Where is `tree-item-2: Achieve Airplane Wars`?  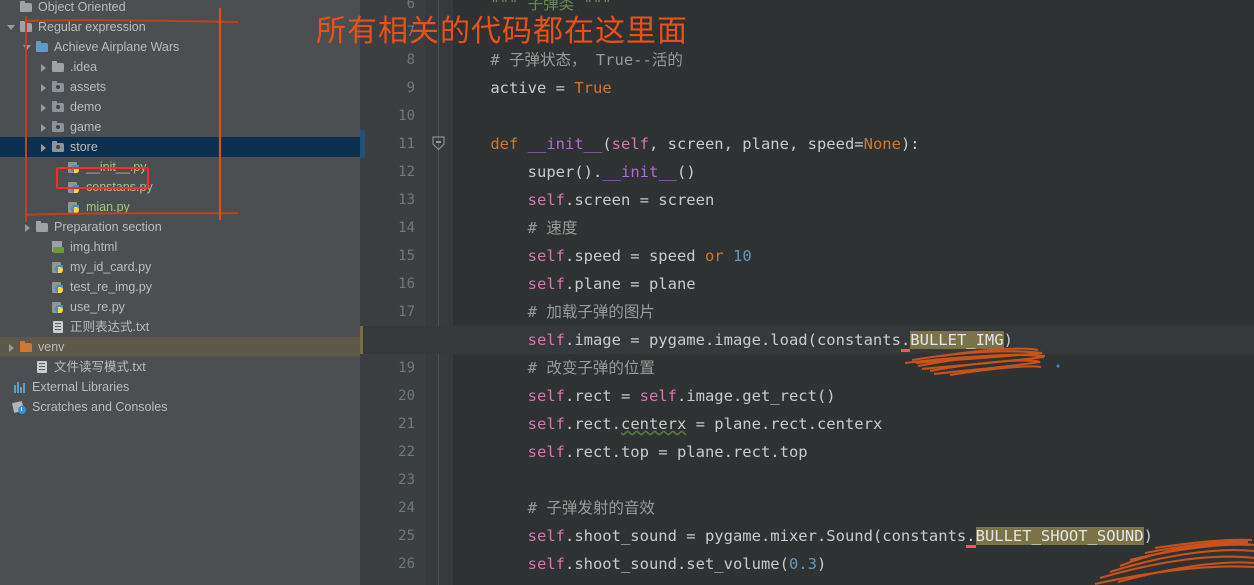
tree-item-2: Achieve Airplane Wars is located at coordinates (180, 47).